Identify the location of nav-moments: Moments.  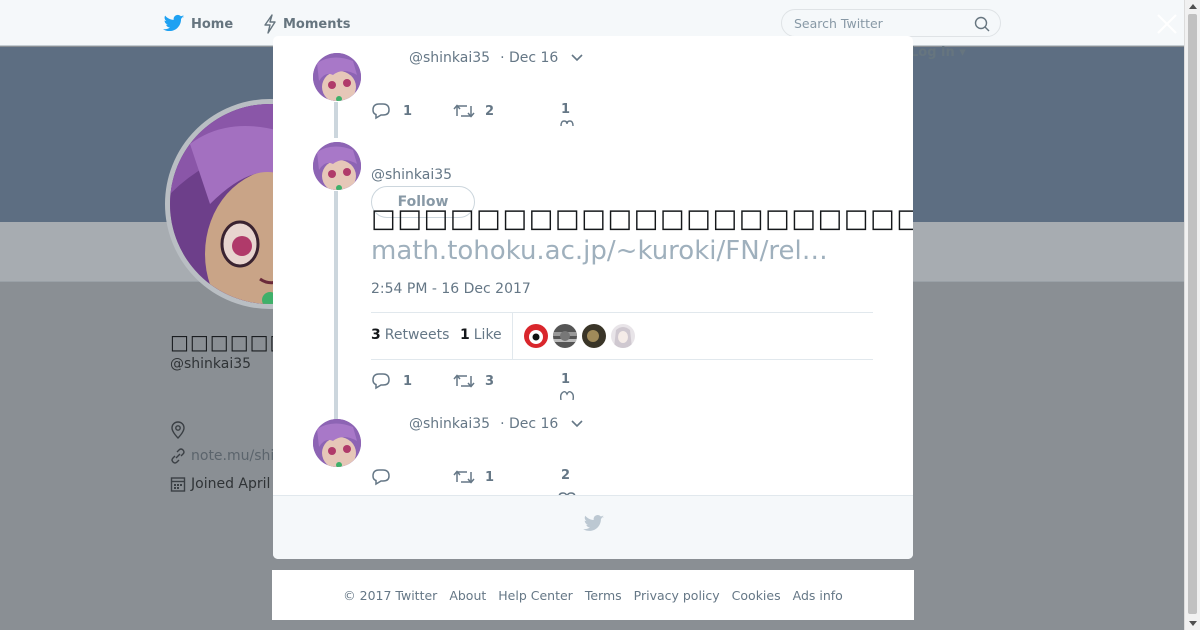
(306, 24).